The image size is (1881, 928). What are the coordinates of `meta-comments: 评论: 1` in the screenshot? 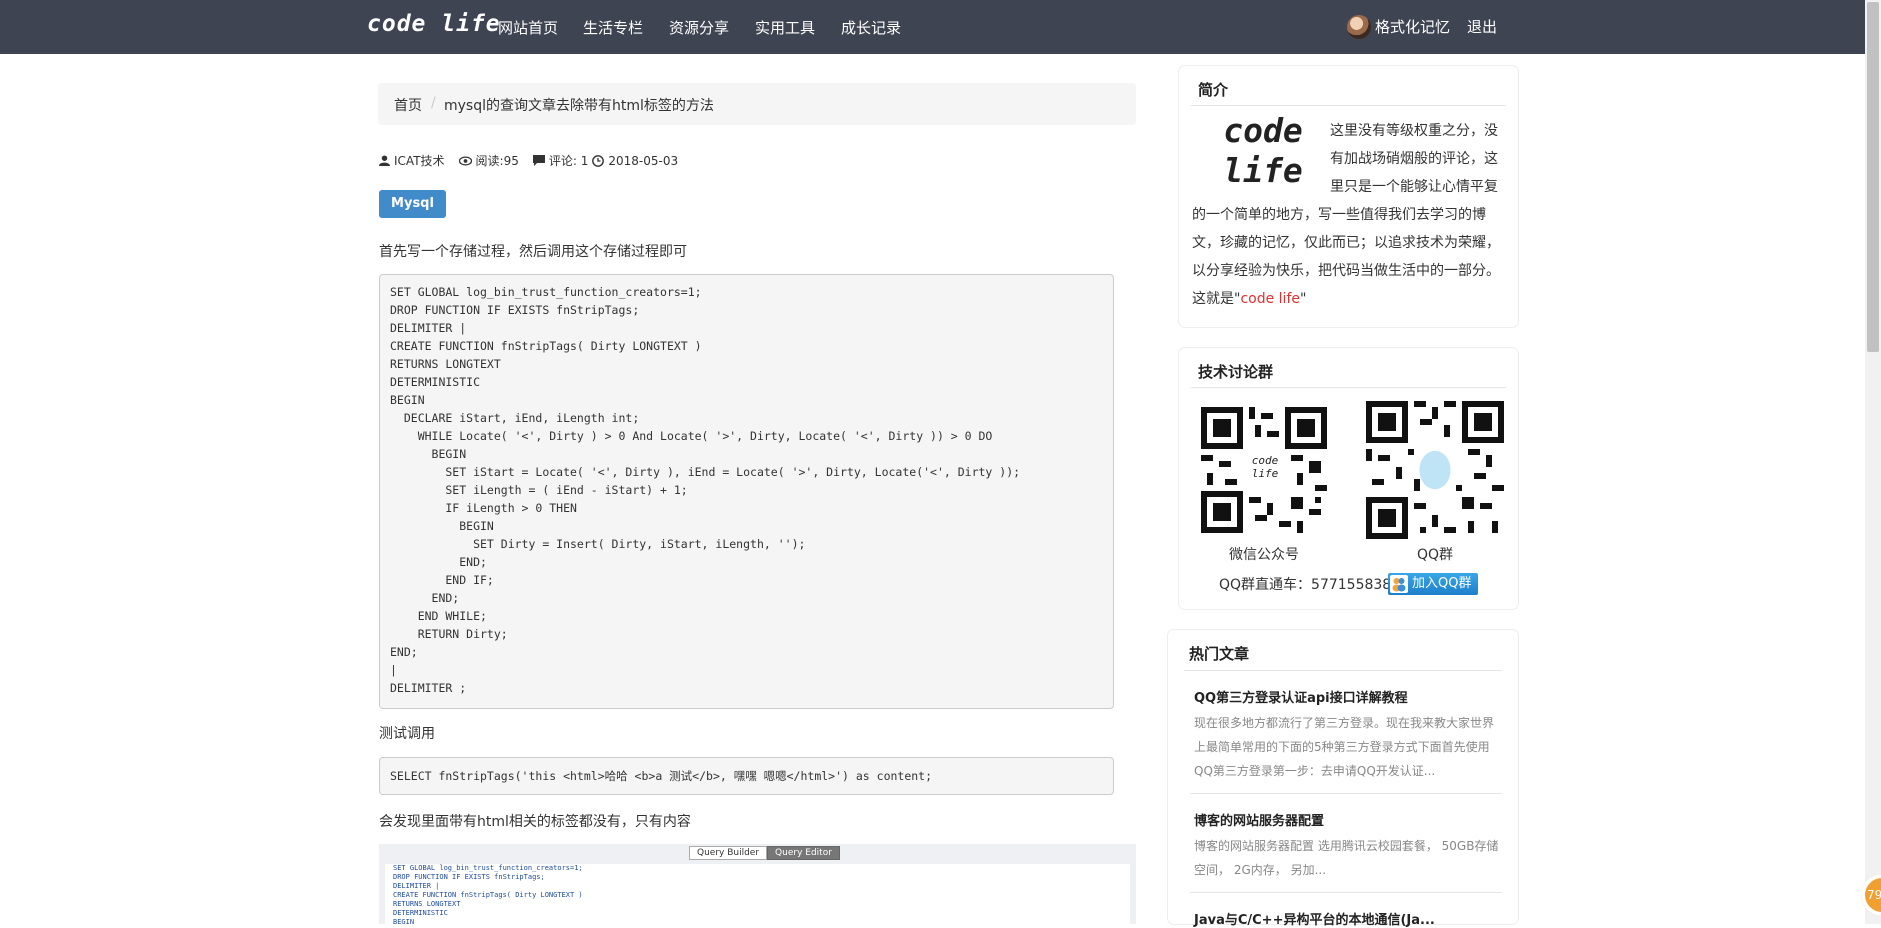 It's located at (560, 160).